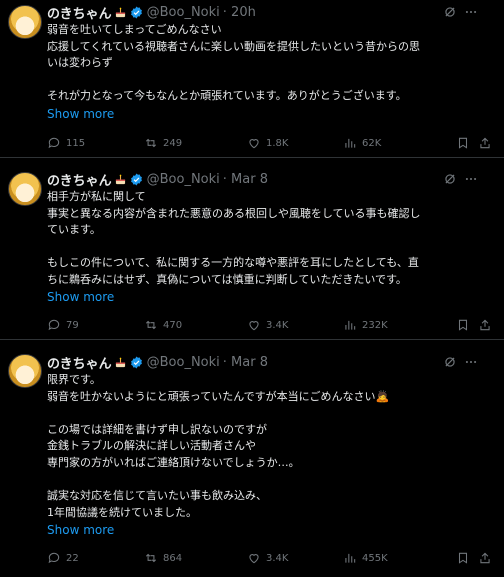 The height and width of the screenshot is (577, 504). I want to click on tweet-header: のきちゃん @Boo_Noki · 20h, so click(269, 12).